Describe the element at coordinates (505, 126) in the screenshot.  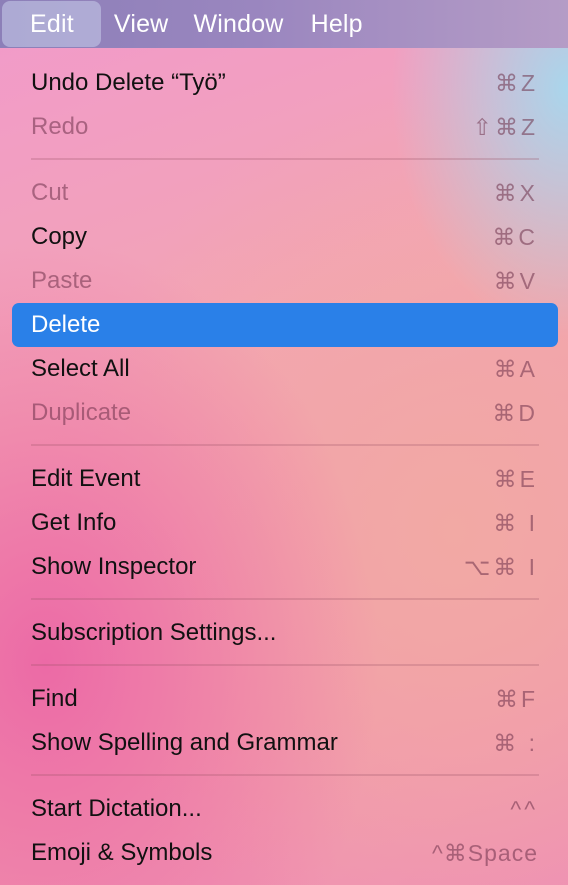
I see `menu-item-shortcut: ⇧⌘Z` at that location.